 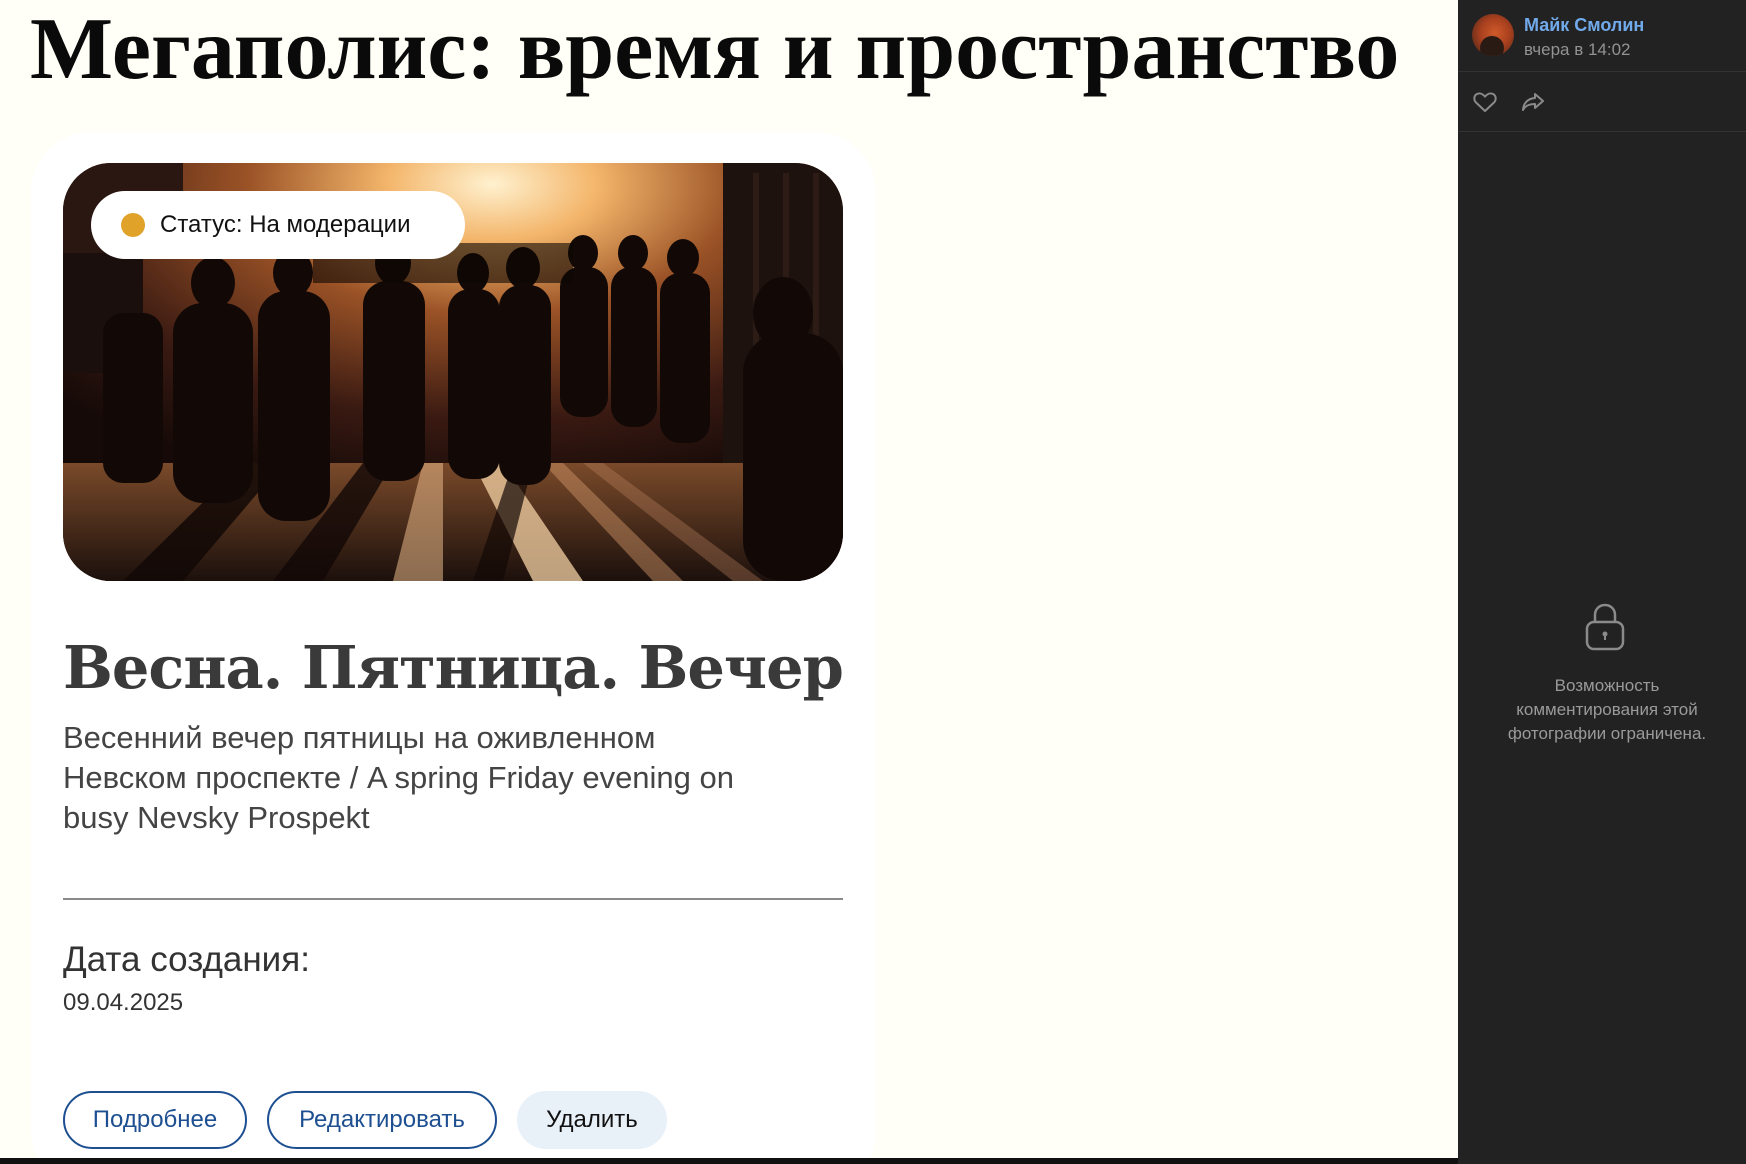 I want to click on notice-line: фотографии ограничена., so click(x=1607, y=733).